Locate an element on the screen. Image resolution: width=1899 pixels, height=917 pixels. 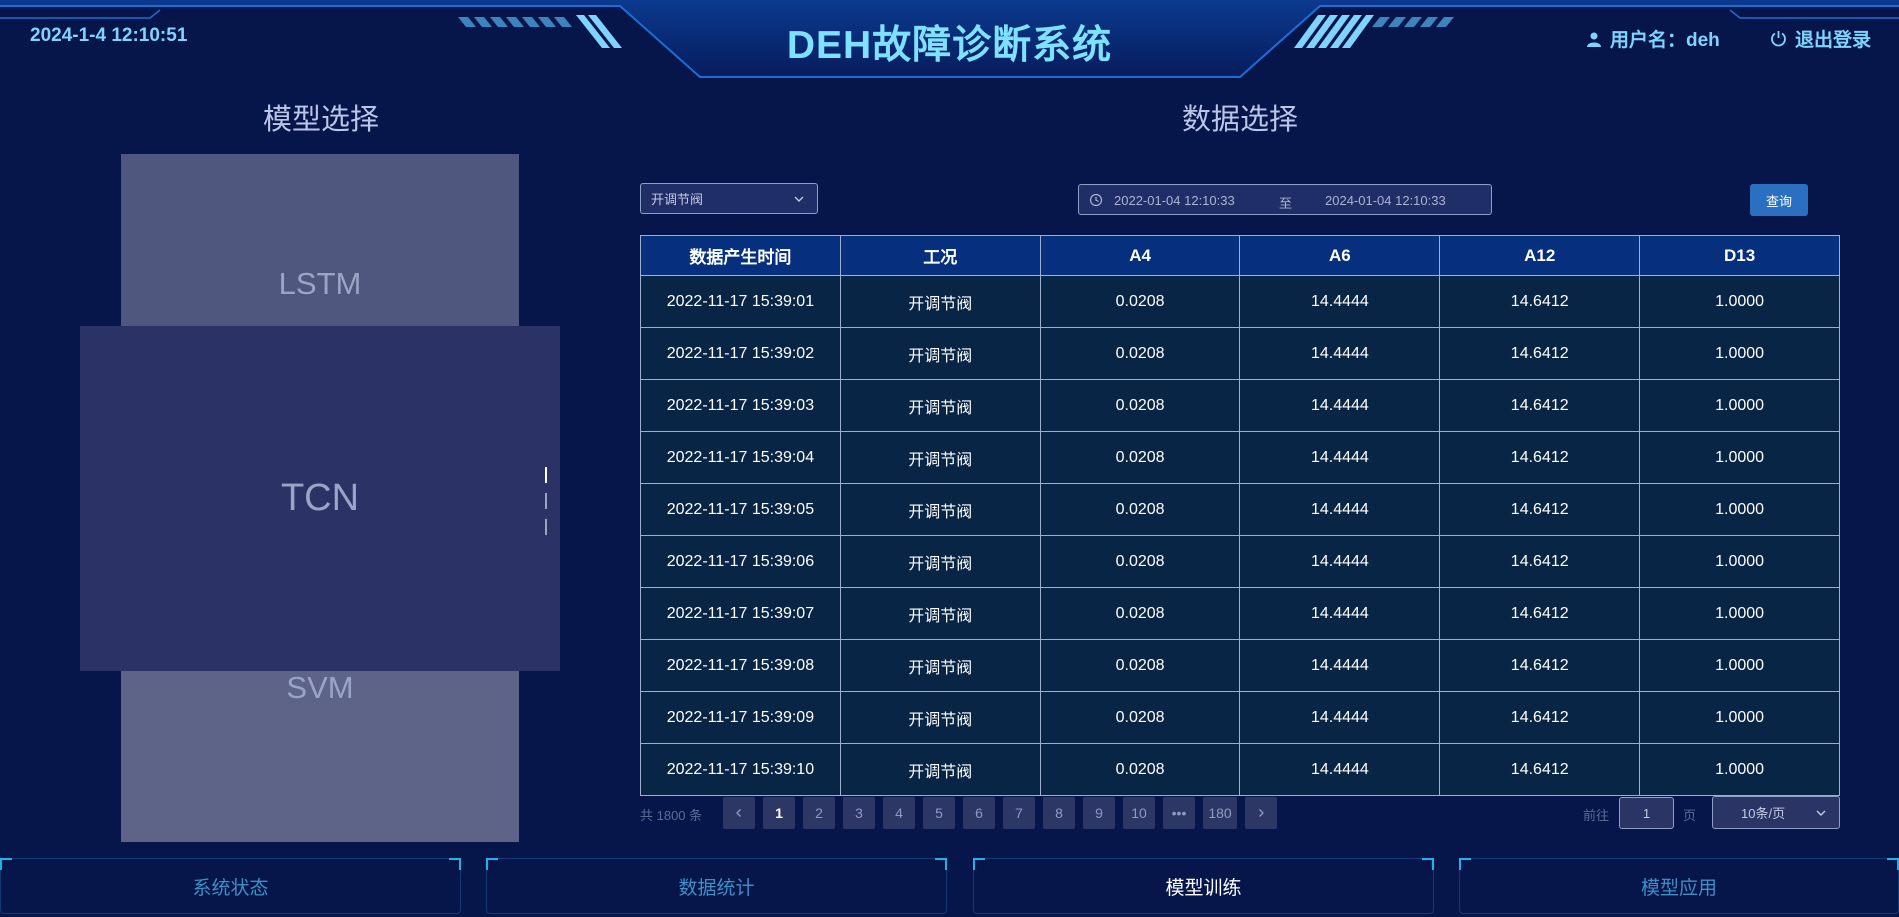
page-button-180: 180 is located at coordinates (1220, 813).